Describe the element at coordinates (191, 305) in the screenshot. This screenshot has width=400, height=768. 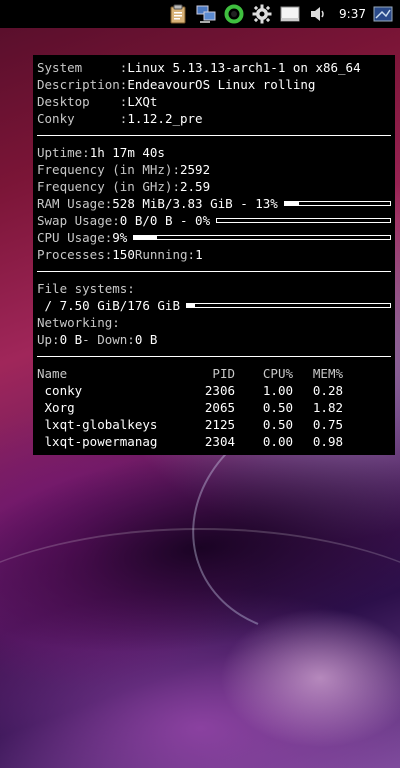
I see `root-fs-fill` at that location.